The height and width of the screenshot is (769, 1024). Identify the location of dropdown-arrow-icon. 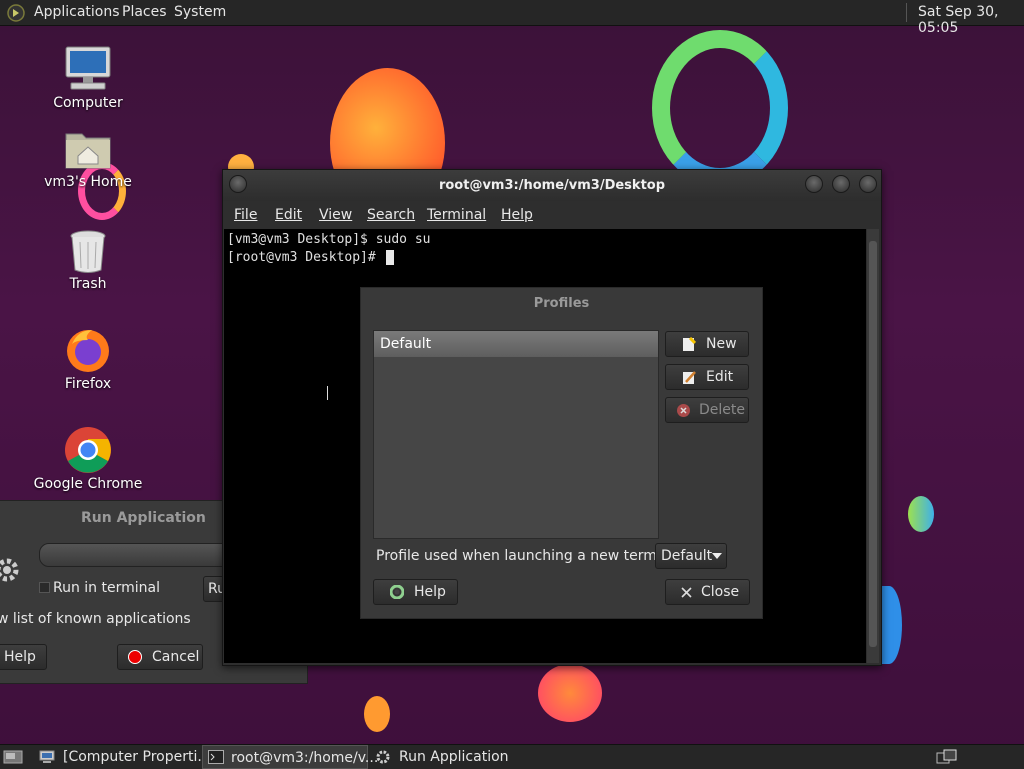
(717, 556).